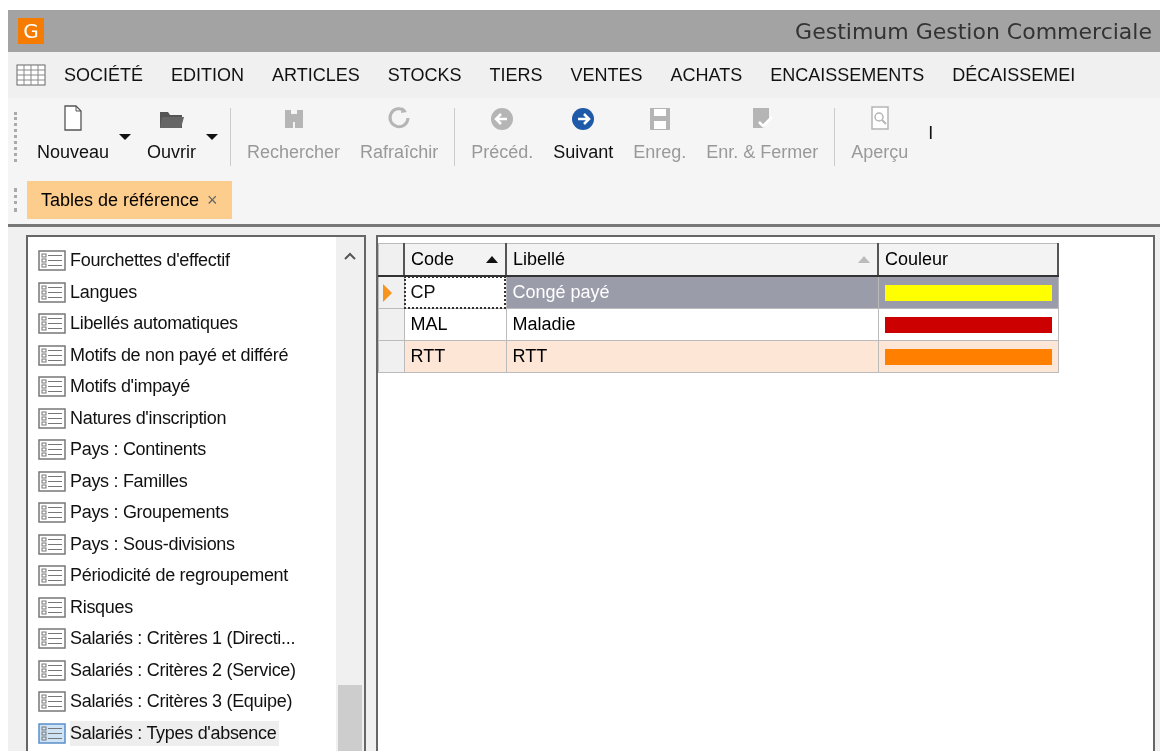 The image size is (1165, 751). I want to click on table-row: CP Congé payé, so click(718, 292).